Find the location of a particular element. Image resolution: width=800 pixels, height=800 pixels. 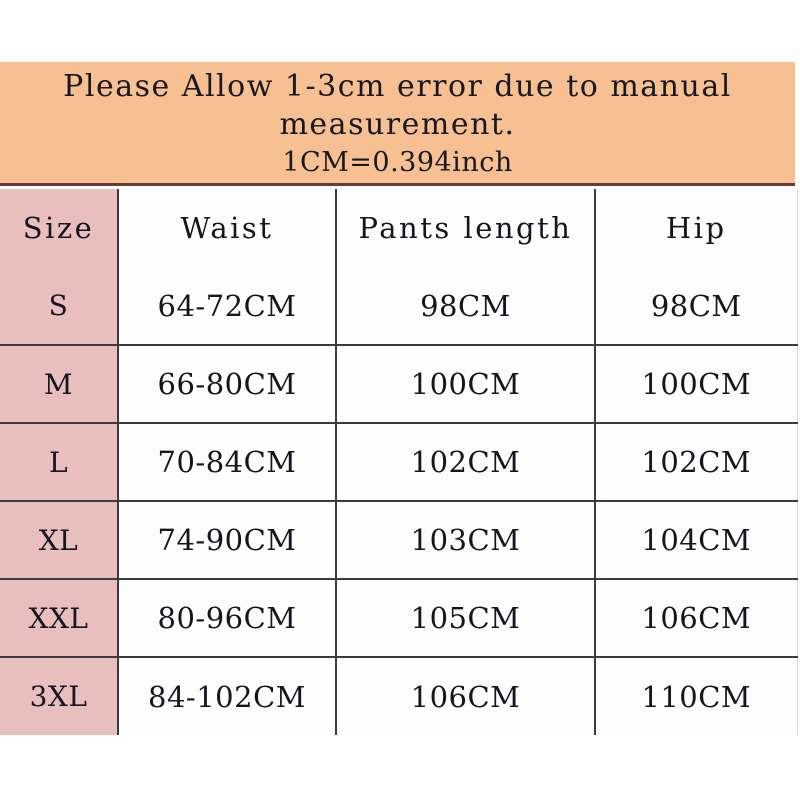

cell-waist: 64-72CM is located at coordinates (227, 306).